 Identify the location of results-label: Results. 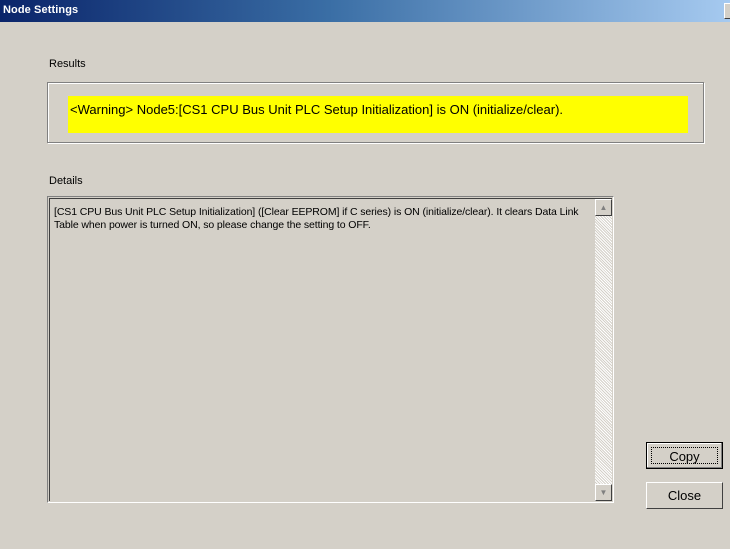
(67, 64).